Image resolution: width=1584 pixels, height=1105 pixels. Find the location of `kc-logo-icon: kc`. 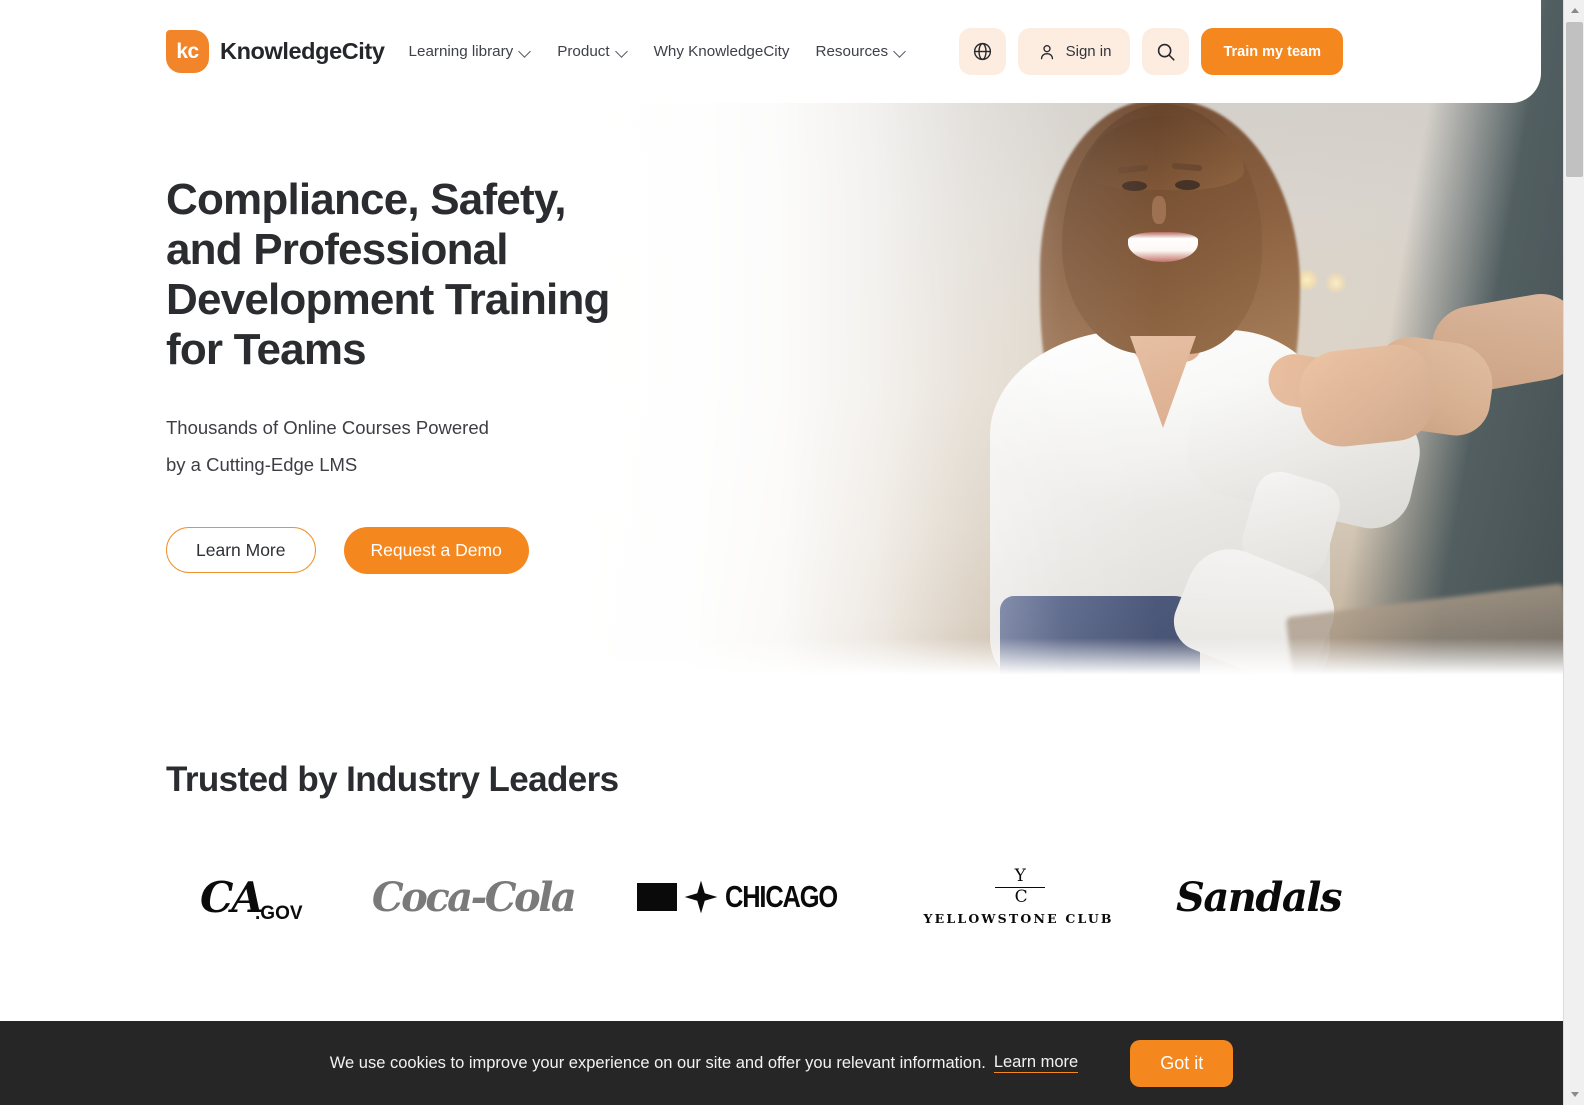

kc-logo-icon: kc is located at coordinates (187, 51).